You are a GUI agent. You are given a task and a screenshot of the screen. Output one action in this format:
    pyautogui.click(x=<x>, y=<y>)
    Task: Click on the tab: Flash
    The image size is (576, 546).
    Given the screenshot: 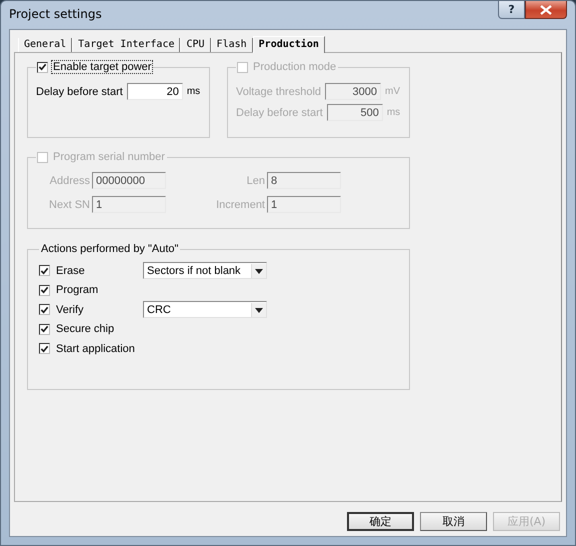 What is the action you would take?
    pyautogui.click(x=231, y=45)
    